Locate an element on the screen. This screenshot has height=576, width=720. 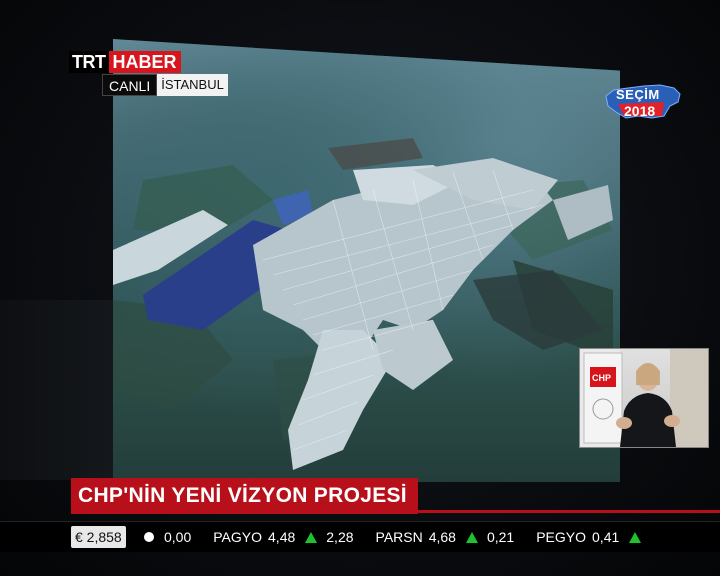
headline-text: CHP'NİN YENİ VİZYON PROJESİ is located at coordinates (242, 495).